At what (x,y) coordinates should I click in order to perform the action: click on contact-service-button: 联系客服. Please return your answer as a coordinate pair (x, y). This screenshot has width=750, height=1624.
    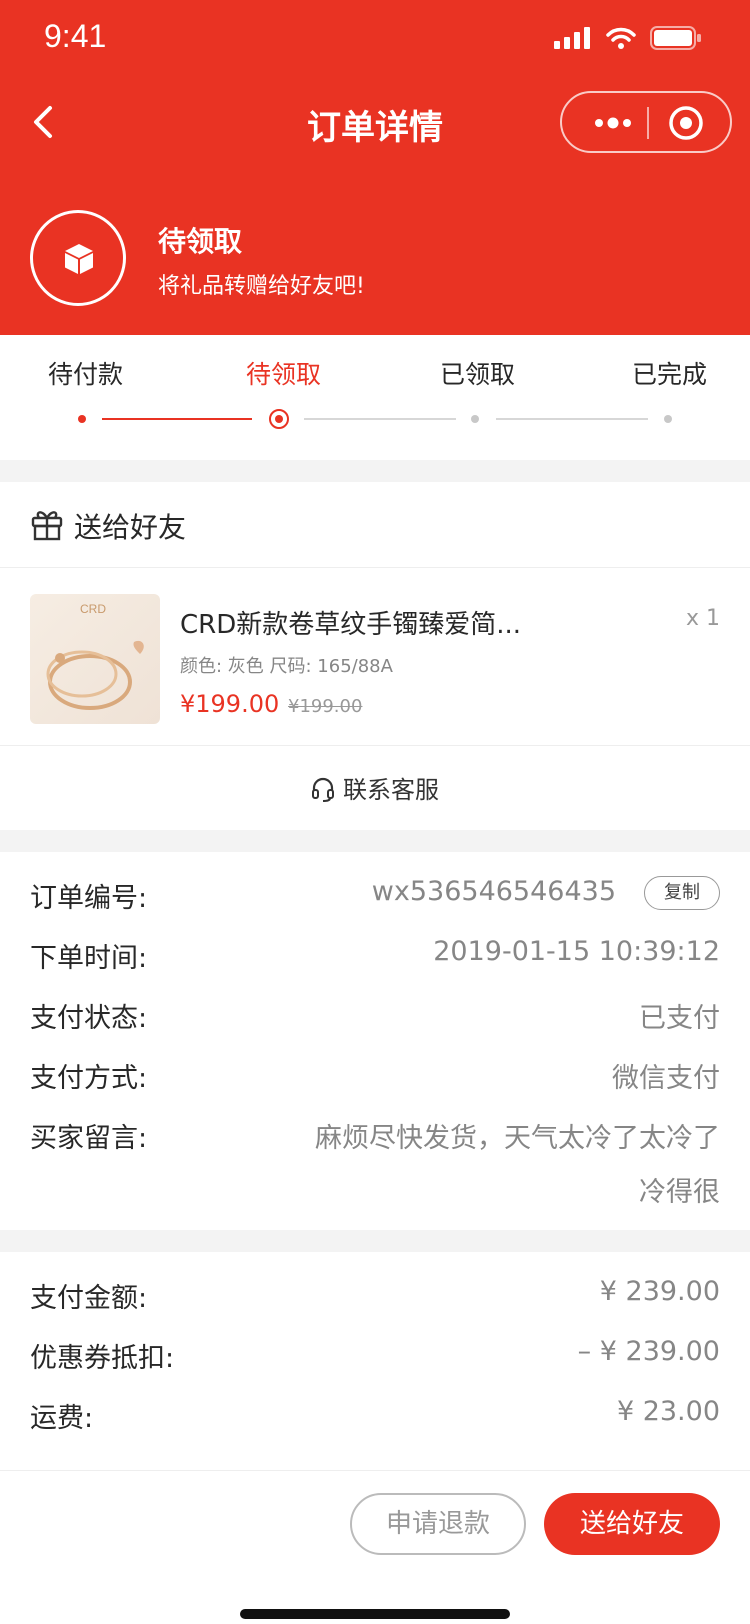
    Looking at the image, I should click on (375, 788).